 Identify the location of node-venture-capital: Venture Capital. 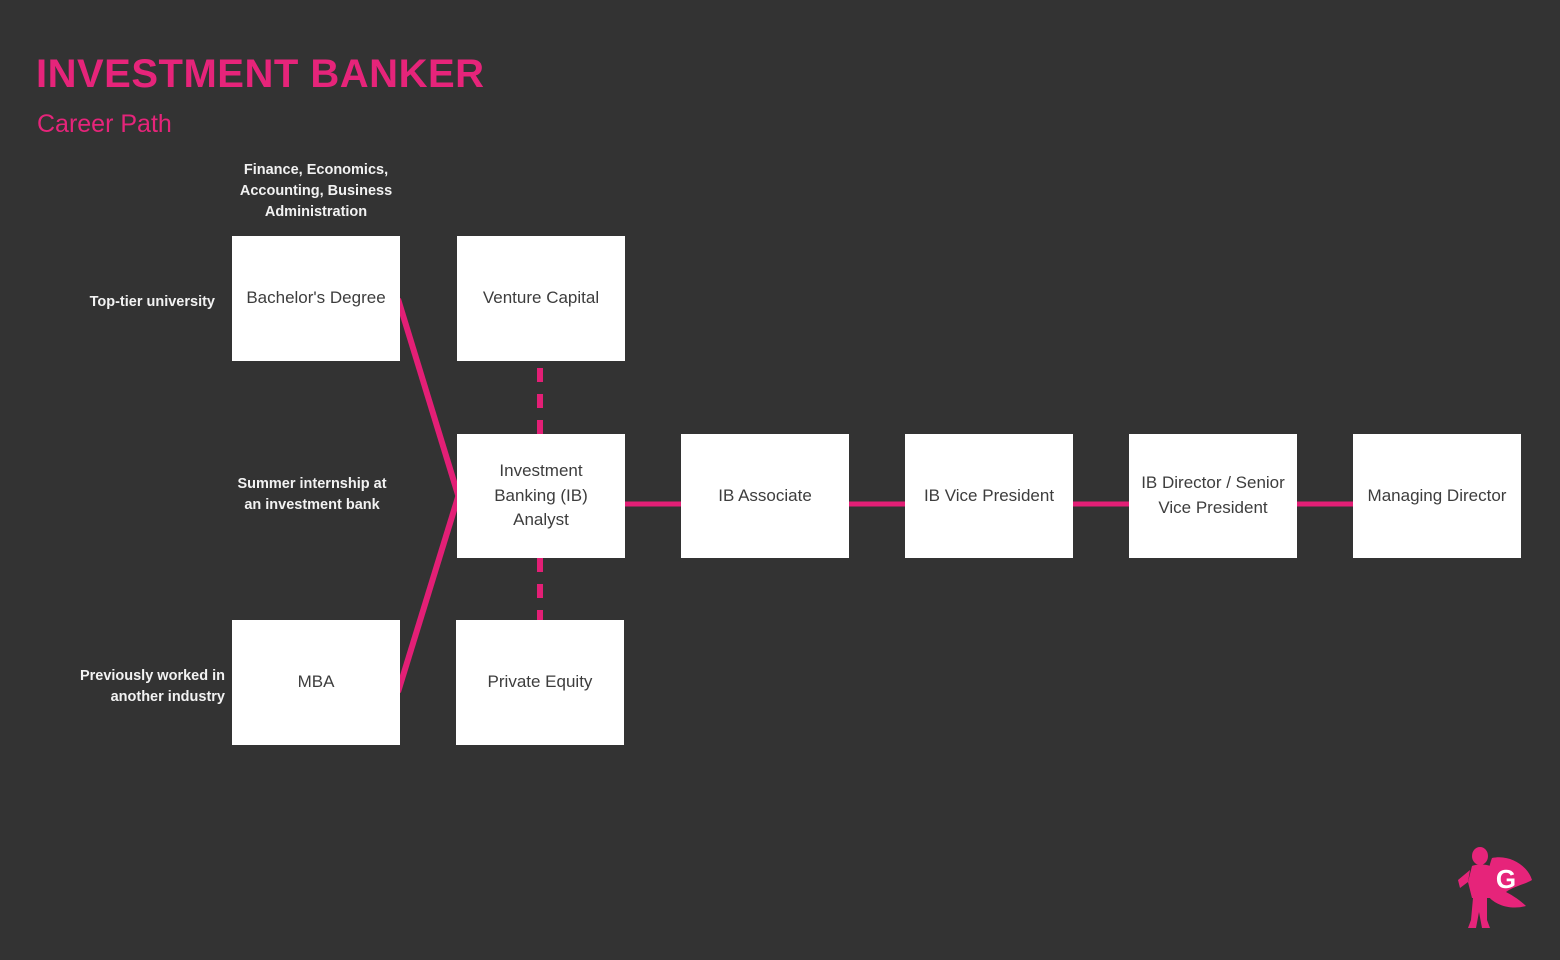
(541, 298).